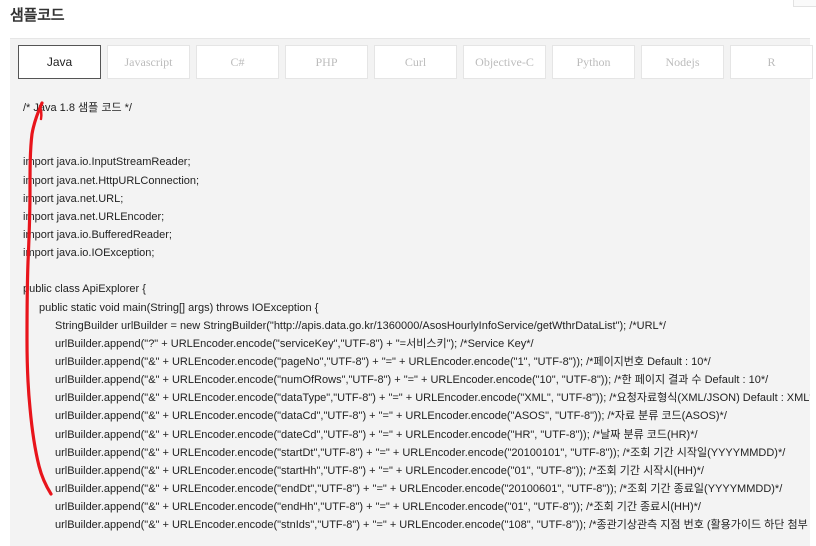 Image resolution: width=816 pixels, height=546 pixels. Describe the element at coordinates (804, 3) in the screenshot. I see `window-corner-edge` at that location.